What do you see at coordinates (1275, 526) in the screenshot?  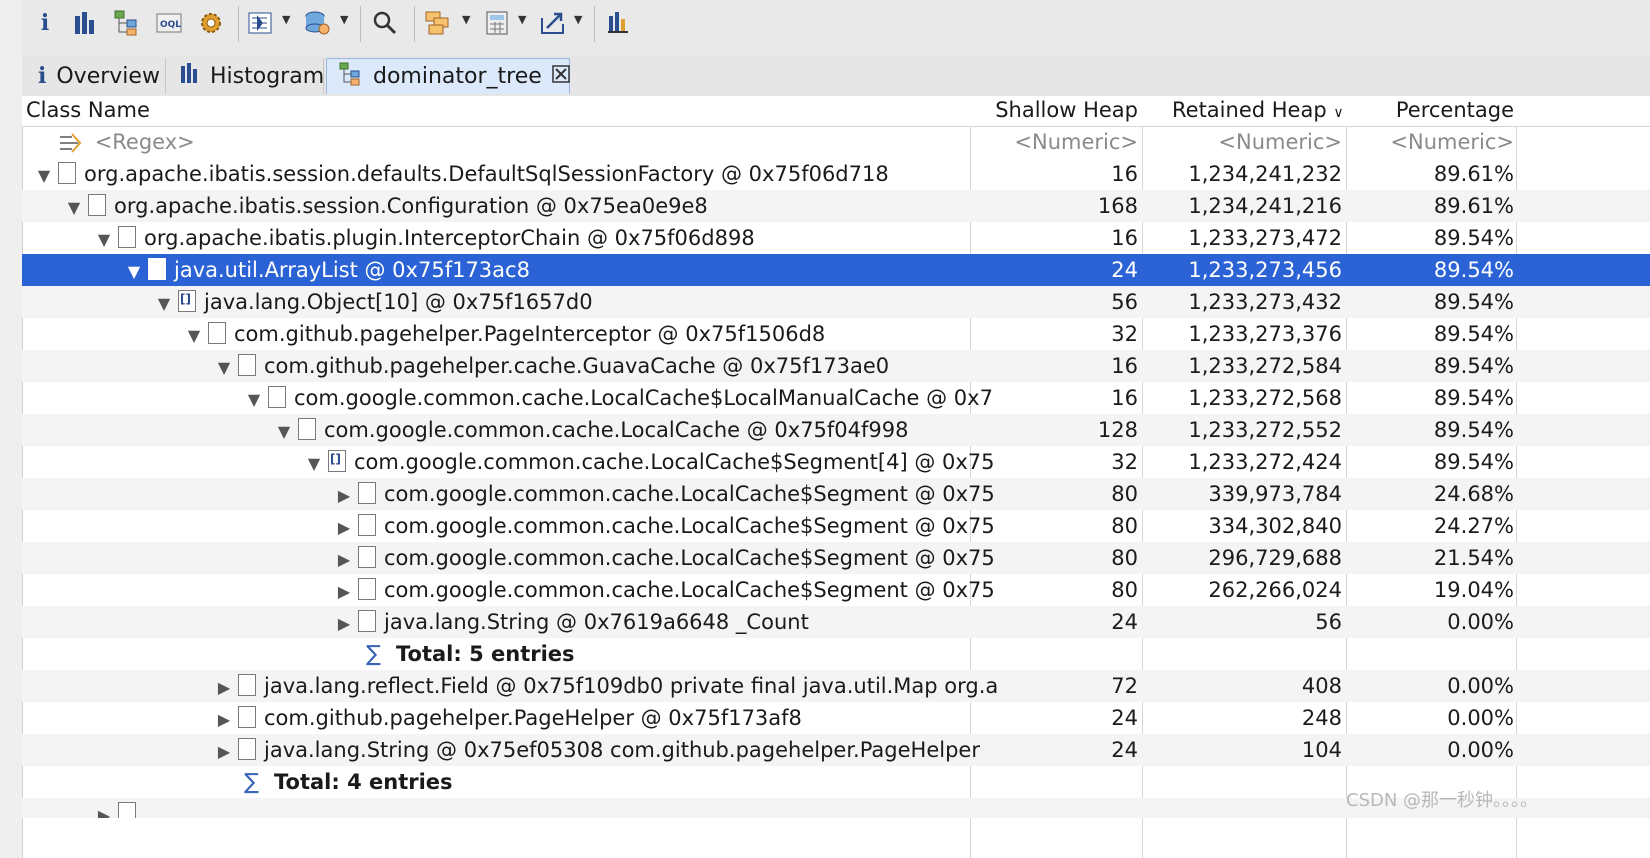 I see `retained-heap-value: 334,302,840` at bounding box center [1275, 526].